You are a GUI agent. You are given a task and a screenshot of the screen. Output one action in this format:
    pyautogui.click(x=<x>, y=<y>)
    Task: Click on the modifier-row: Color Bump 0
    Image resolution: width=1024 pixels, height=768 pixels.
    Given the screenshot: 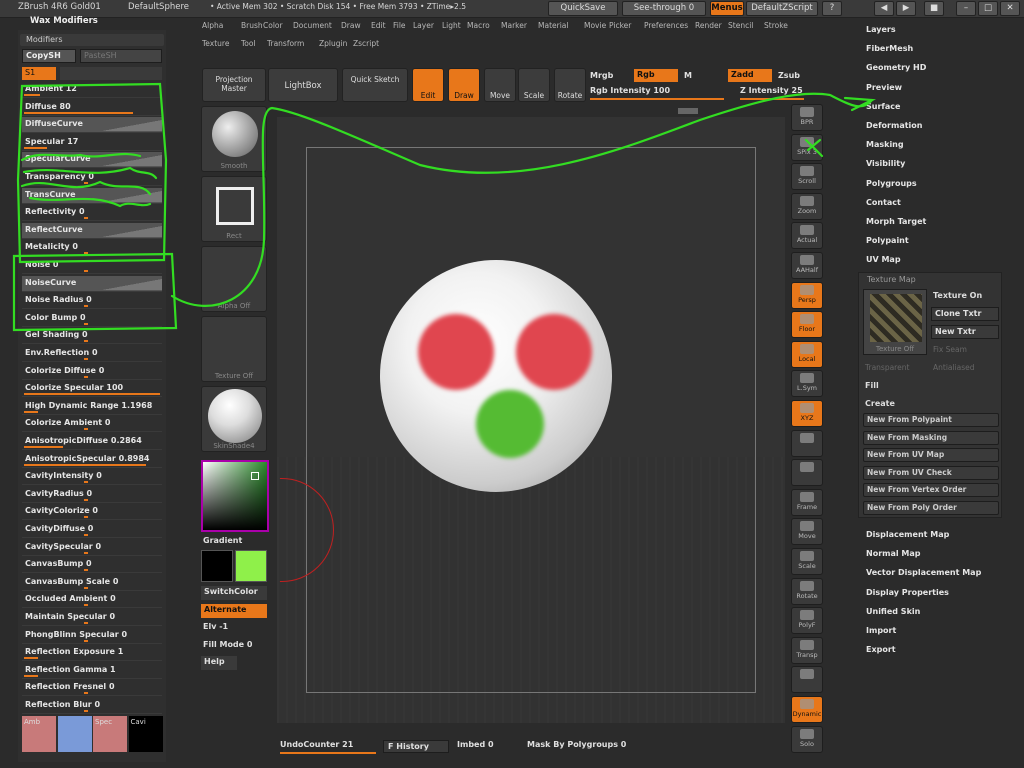 What is the action you would take?
    pyautogui.click(x=92, y=319)
    